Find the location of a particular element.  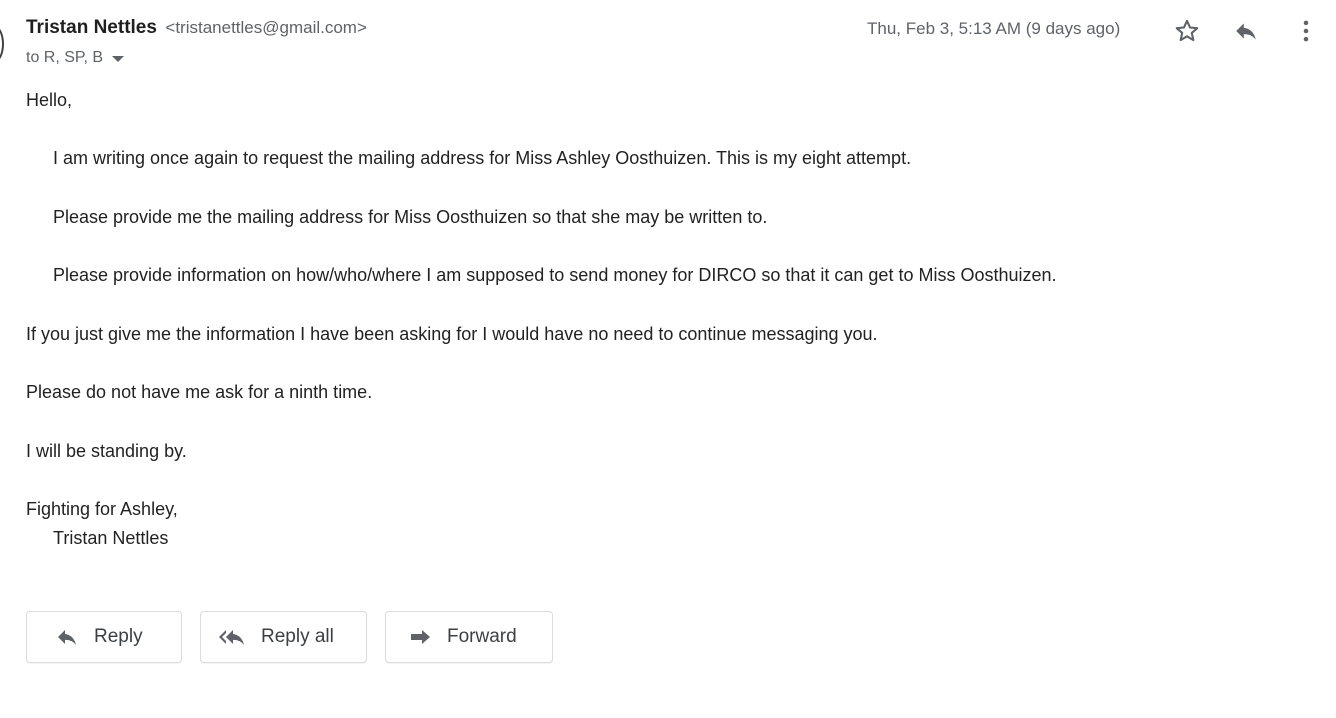

reply-button: Reply is located at coordinates (104, 637).